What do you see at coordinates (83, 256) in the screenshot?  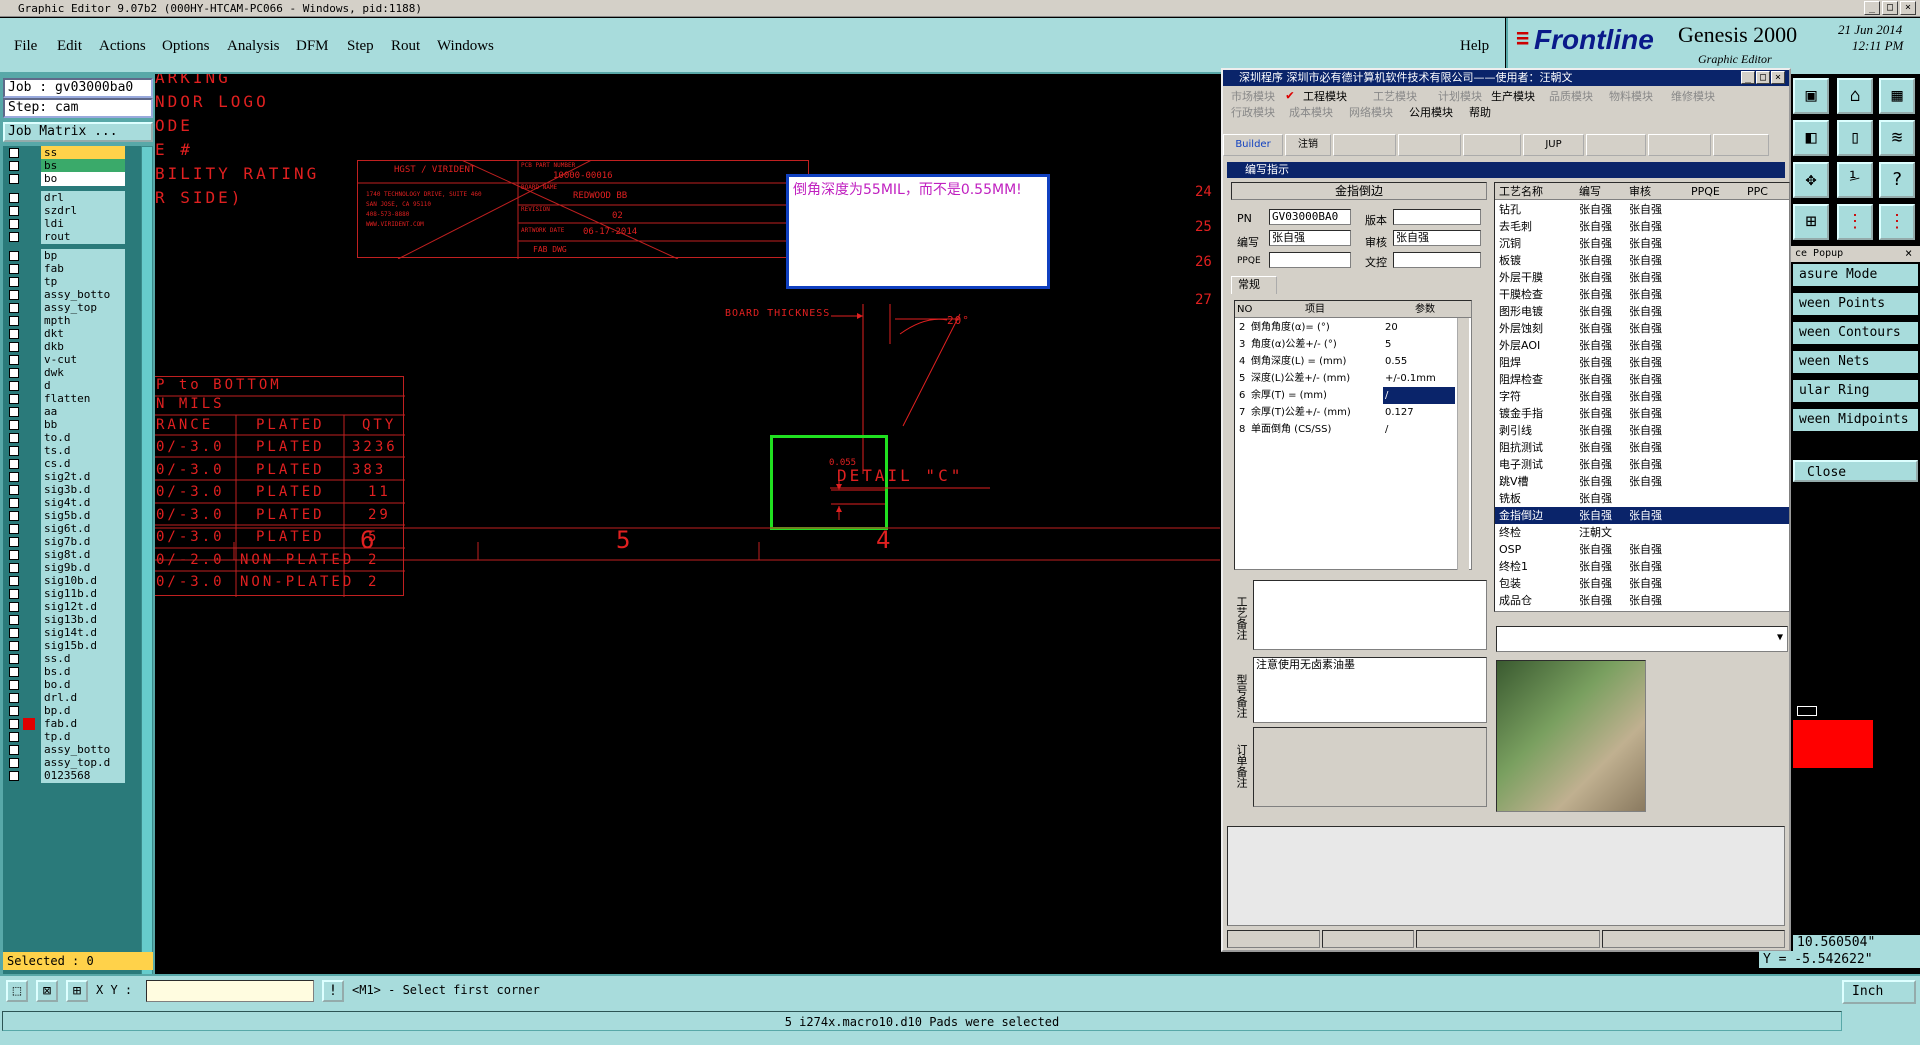 I see `layer-name: bp` at bounding box center [83, 256].